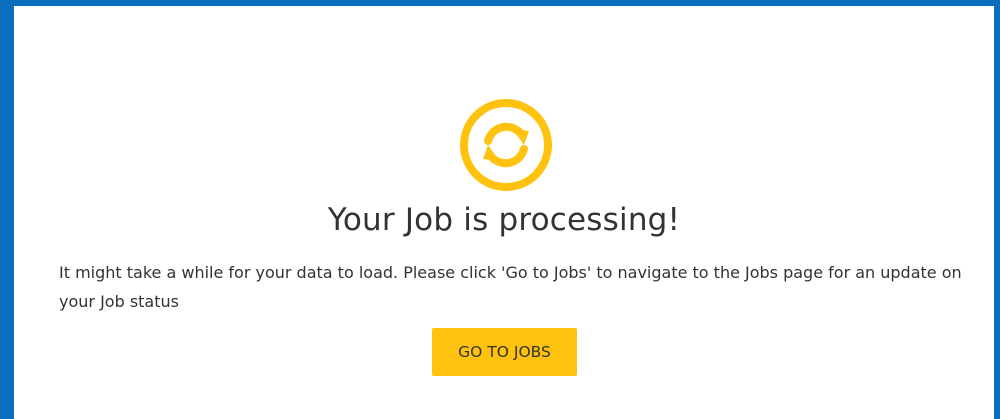 The height and width of the screenshot is (419, 1000). What do you see at coordinates (504, 352) in the screenshot?
I see `go-to-jobs-button: GO TO JOBS` at bounding box center [504, 352].